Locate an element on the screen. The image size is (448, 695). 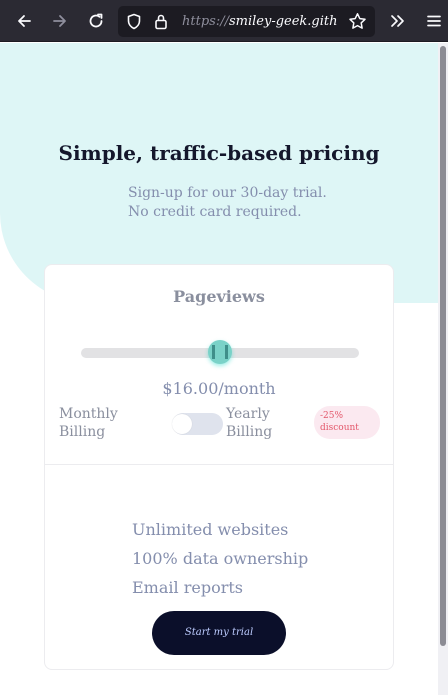
back-button is located at coordinates (24, 21).